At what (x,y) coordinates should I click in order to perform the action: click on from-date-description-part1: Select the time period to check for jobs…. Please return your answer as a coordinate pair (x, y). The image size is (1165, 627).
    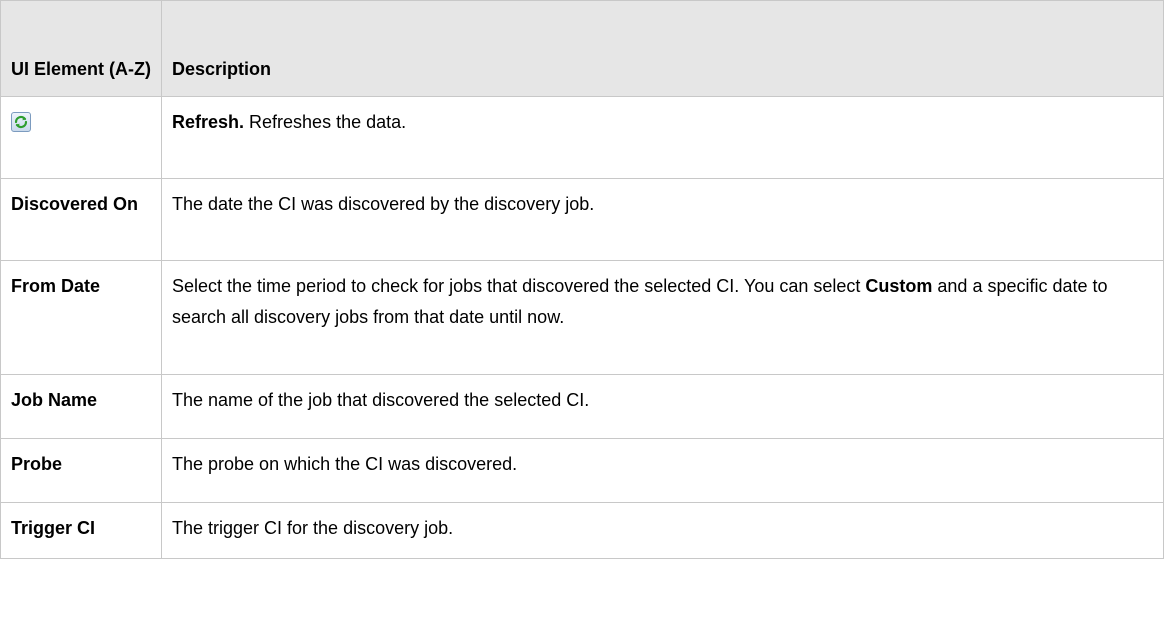
    Looking at the image, I should click on (519, 286).